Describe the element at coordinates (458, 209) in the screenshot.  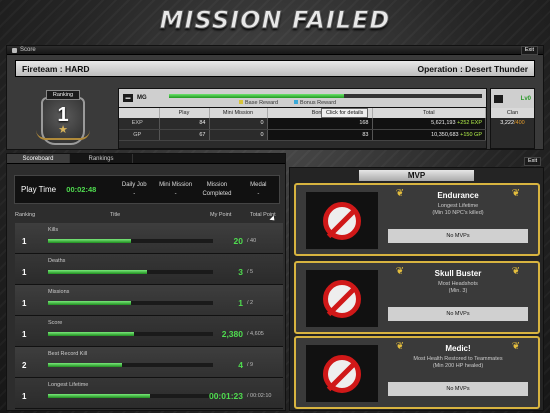
I see `mvp-description: Longest Lifetime (Min 10 NPC's killed)` at that location.